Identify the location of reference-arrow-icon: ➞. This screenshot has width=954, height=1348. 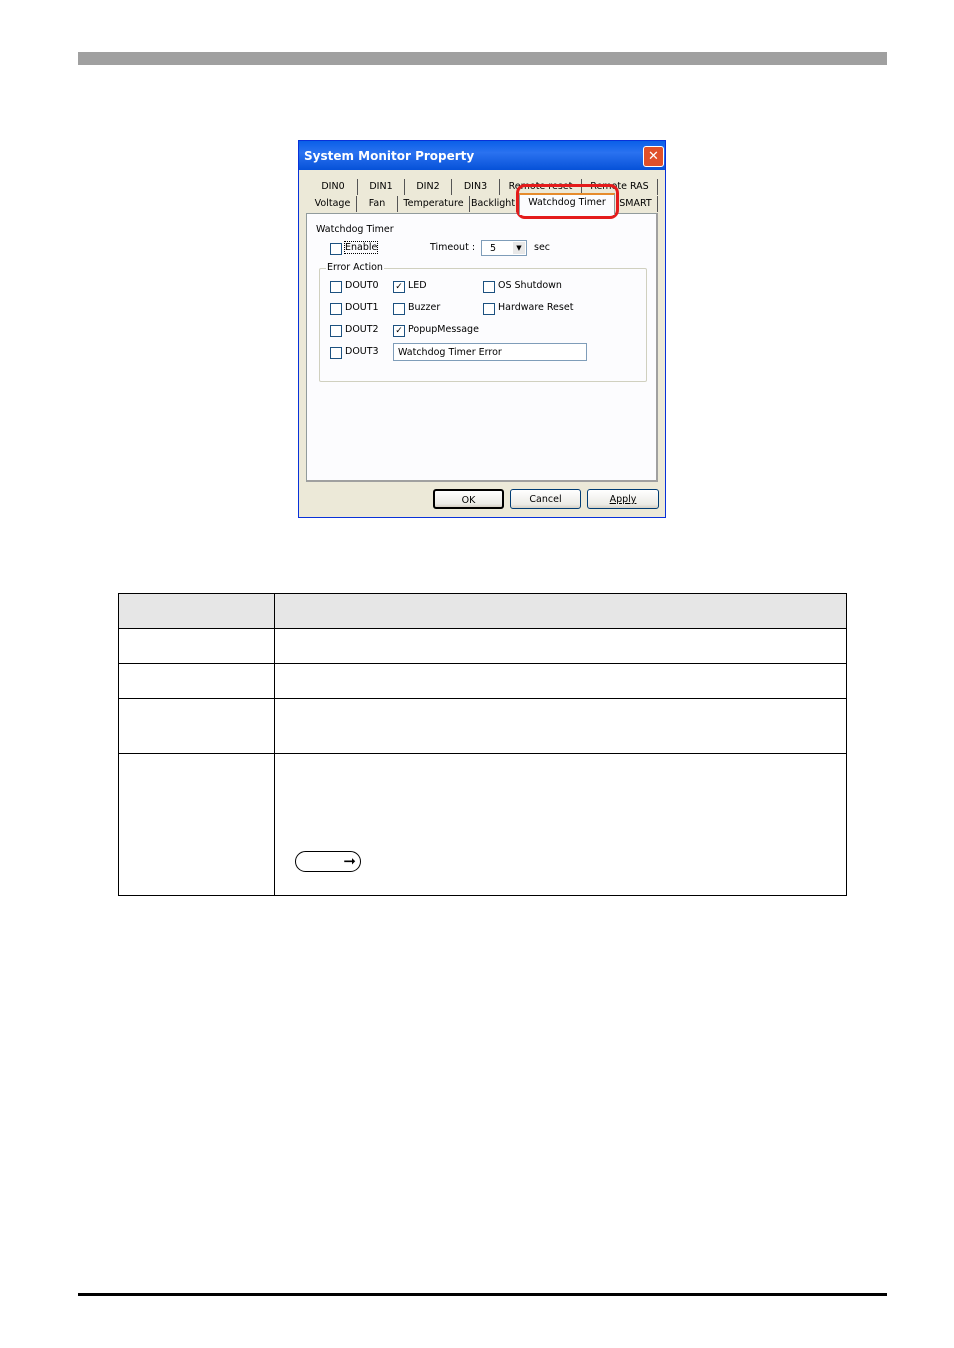
(328, 861).